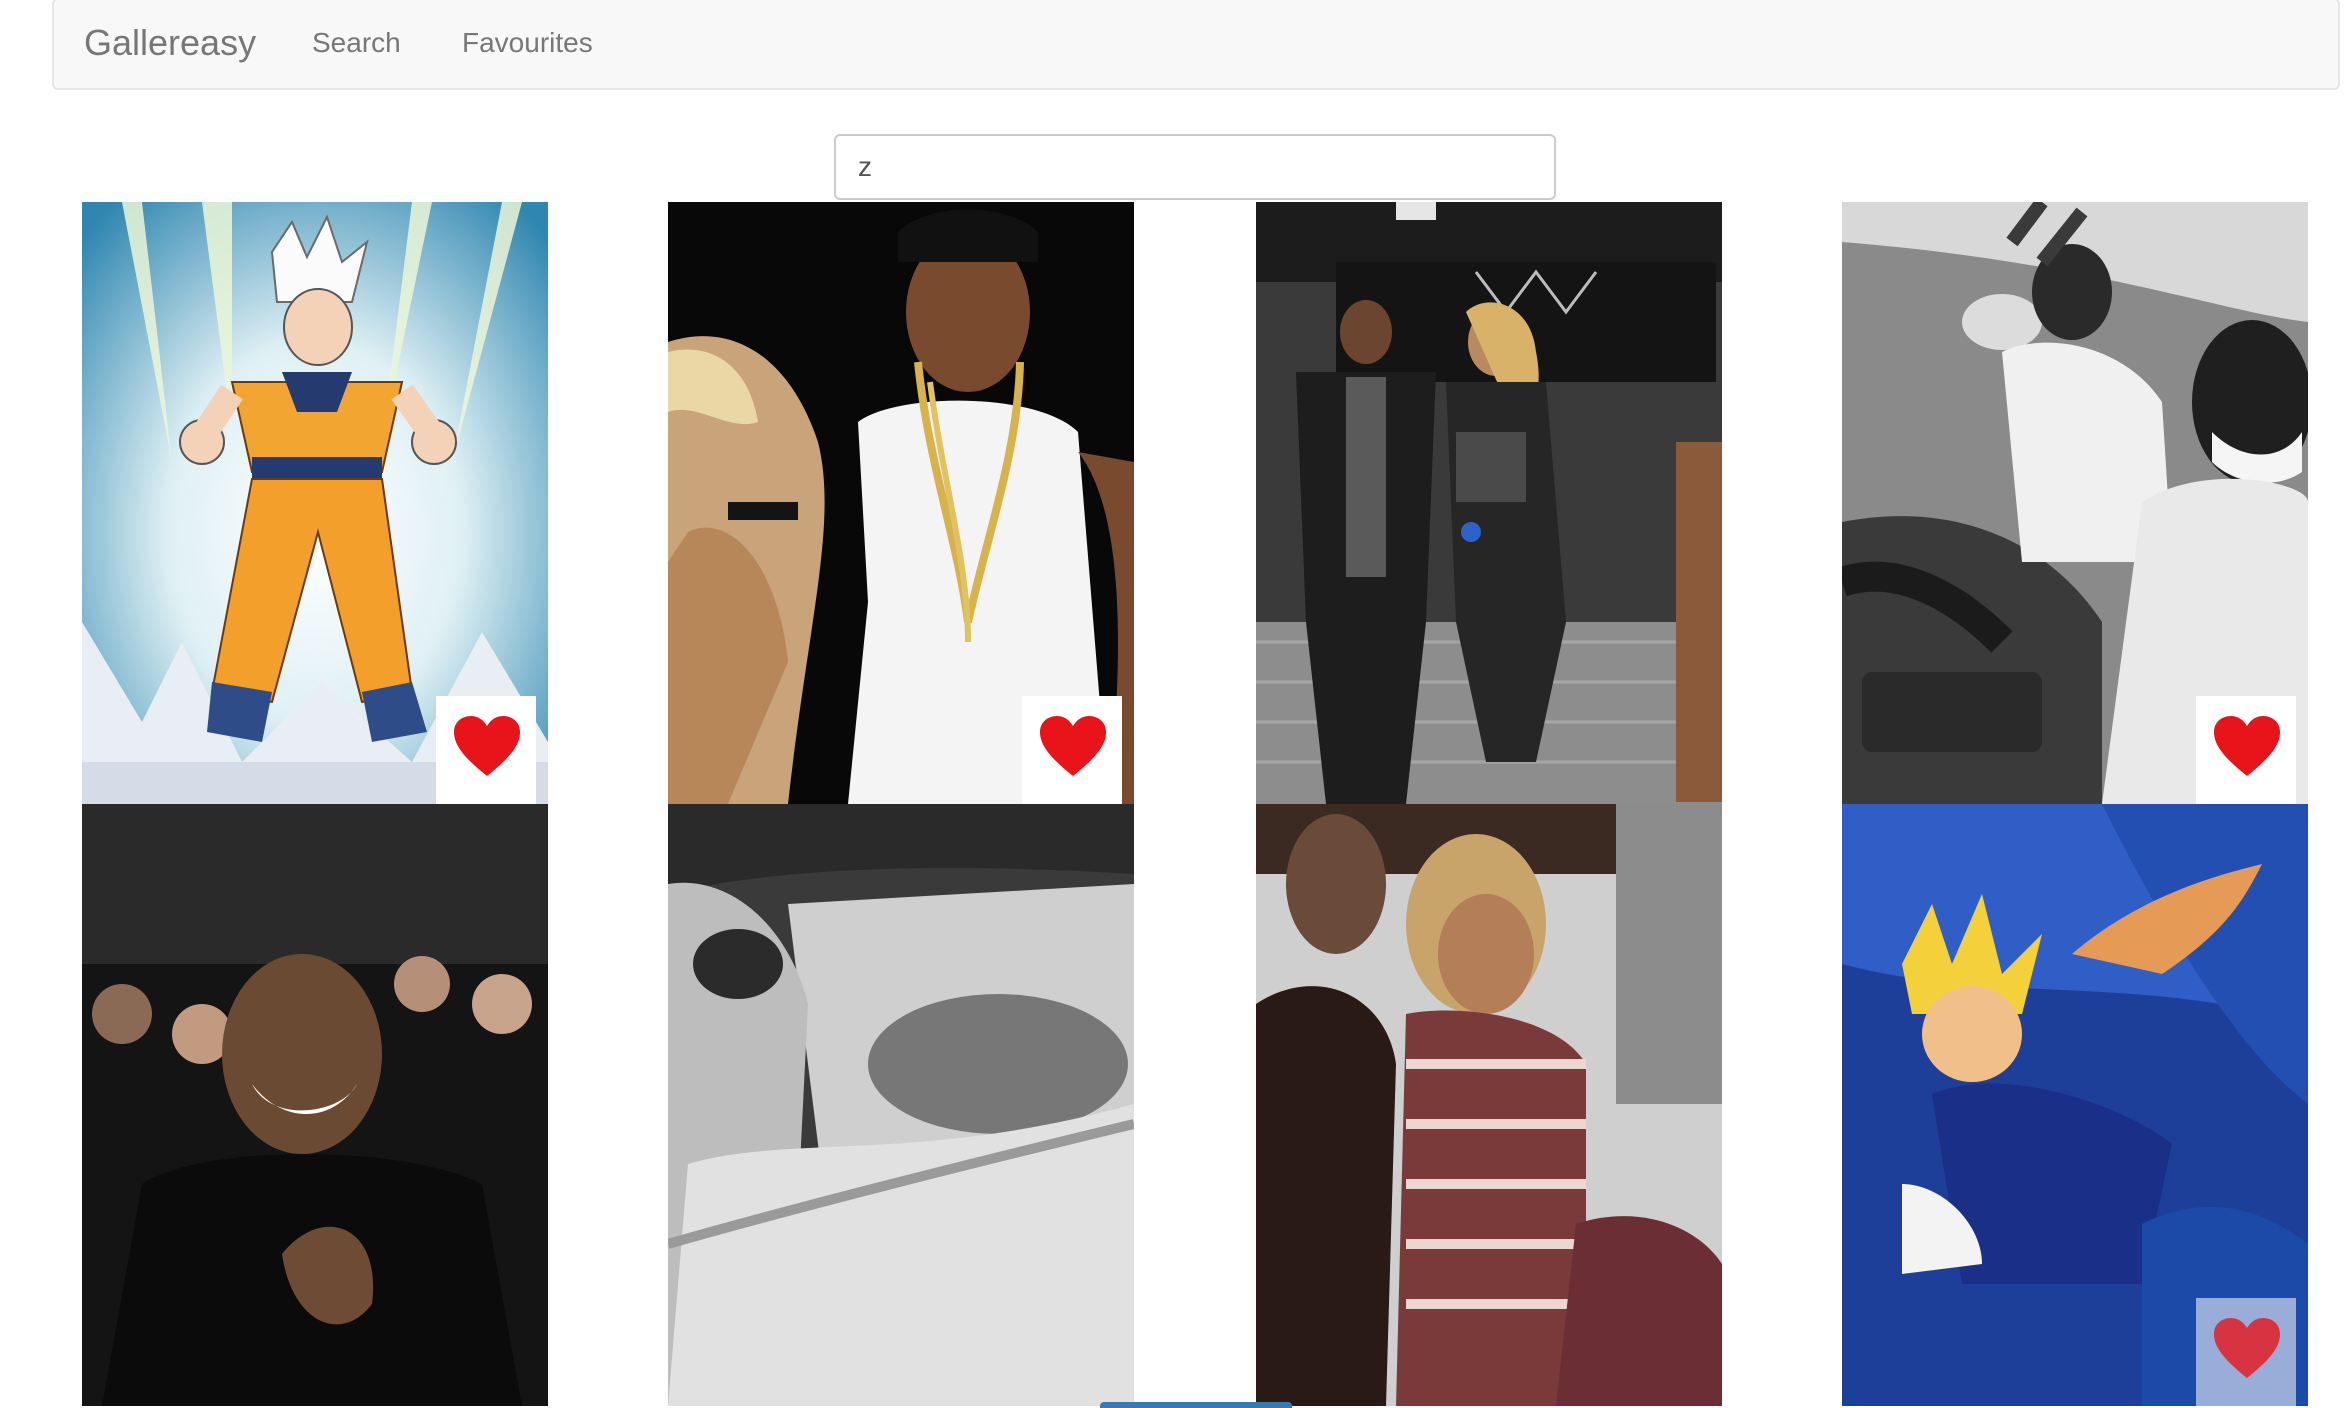 This screenshot has width=2346, height=1408. What do you see at coordinates (527, 43) in the screenshot?
I see `nav-favourites-link: Favourites` at bounding box center [527, 43].